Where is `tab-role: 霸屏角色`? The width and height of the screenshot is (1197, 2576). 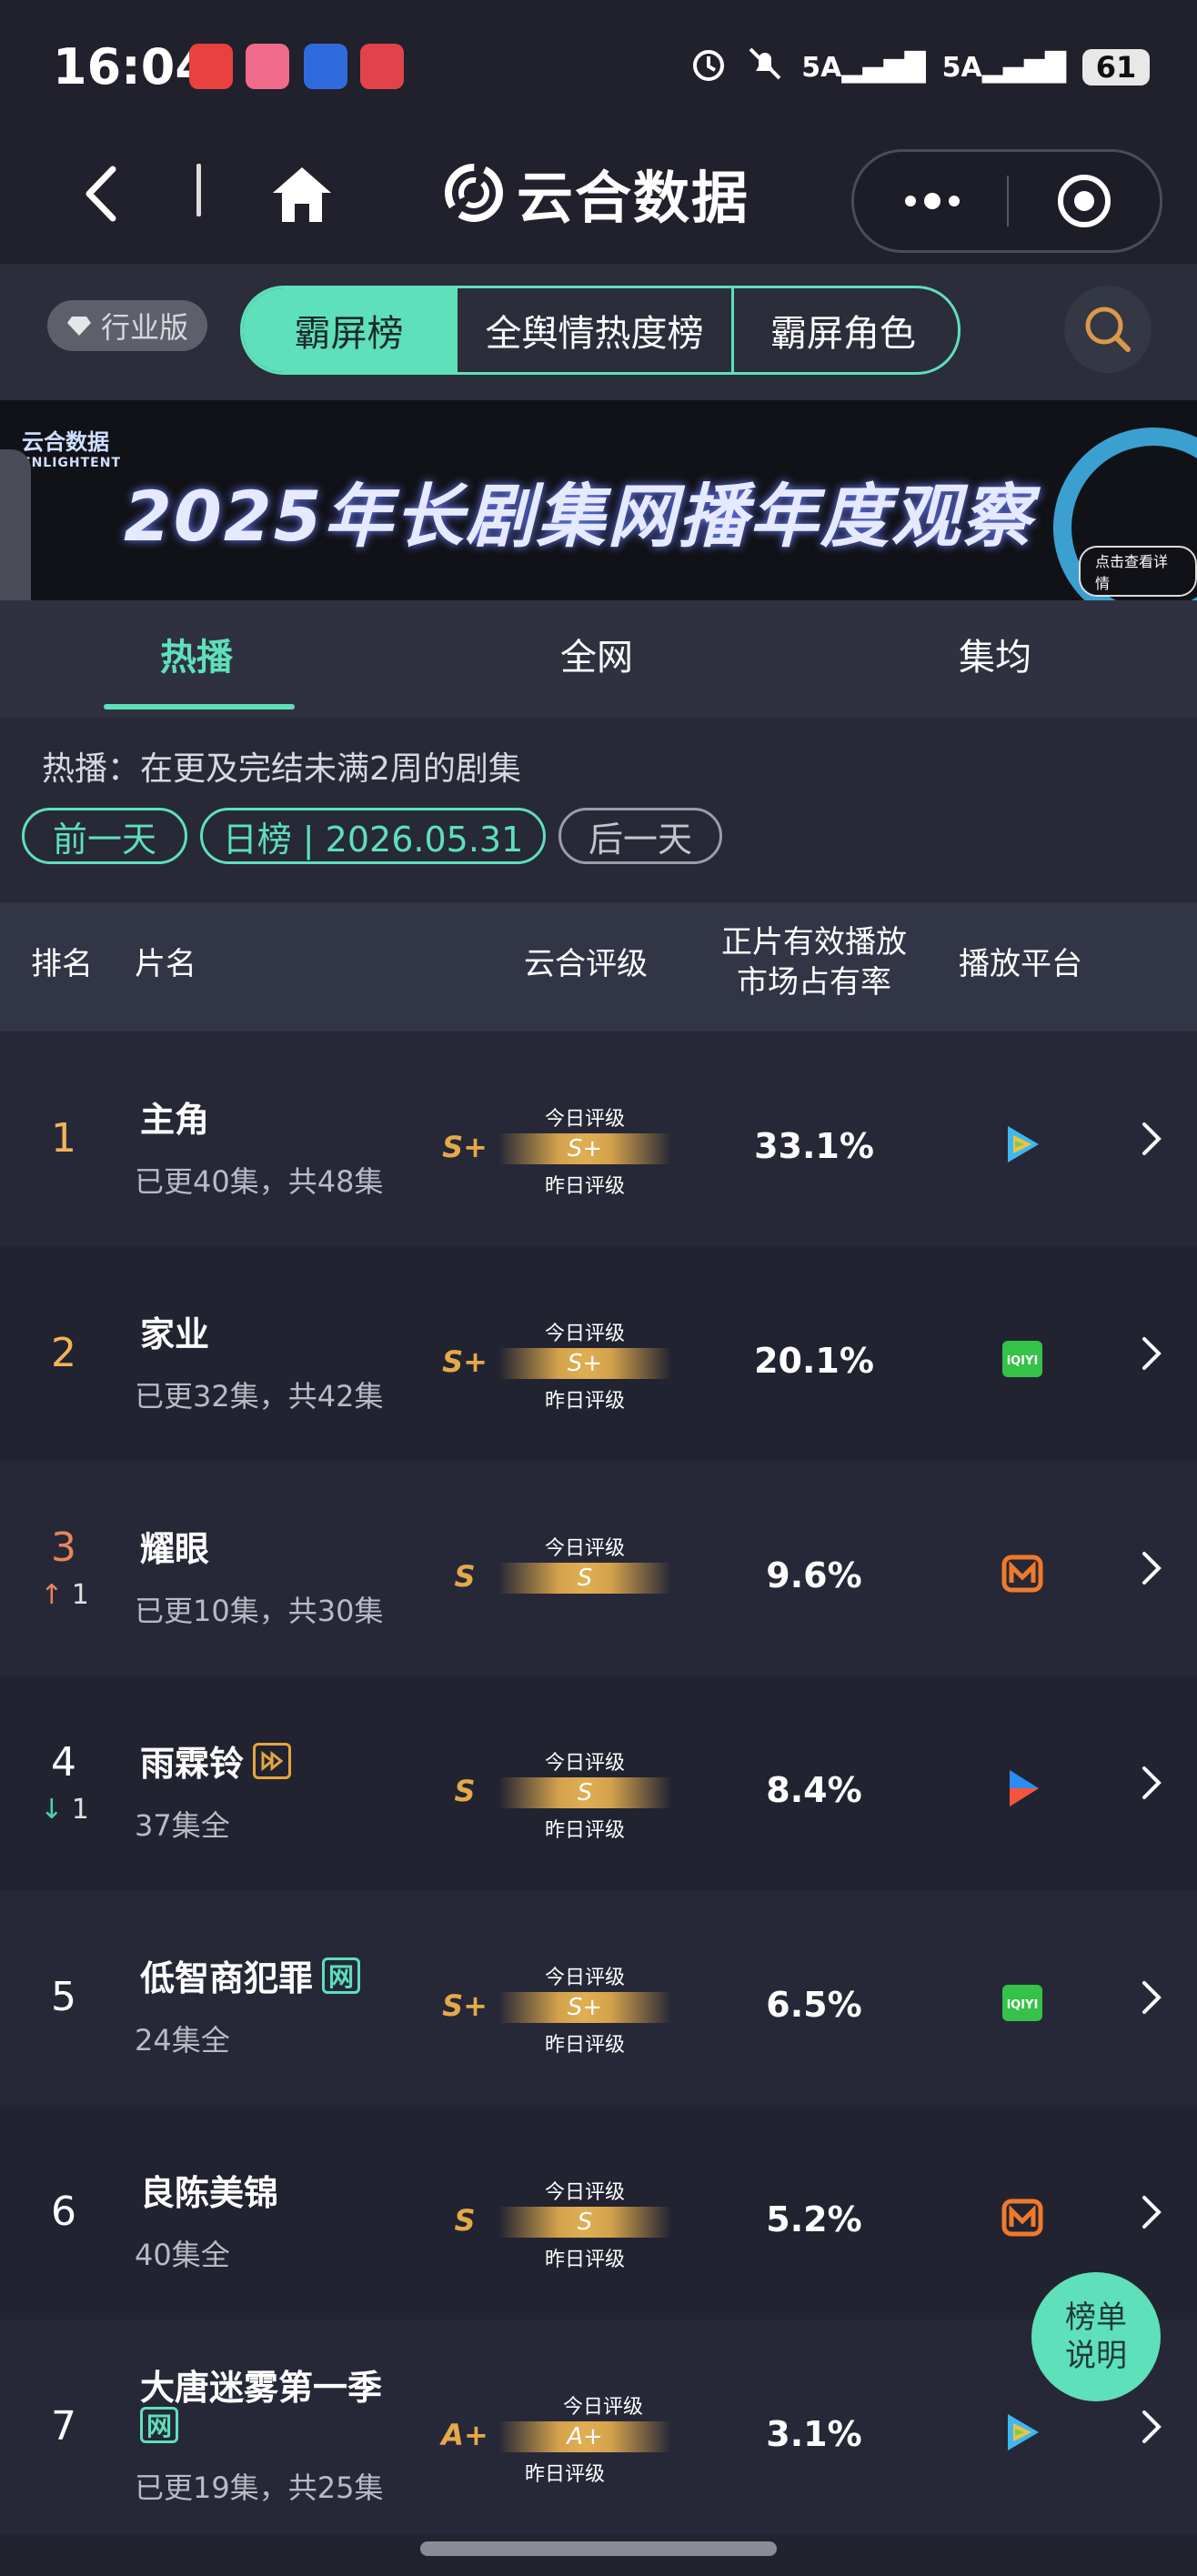 tab-role: 霸屏角色 is located at coordinates (843, 330).